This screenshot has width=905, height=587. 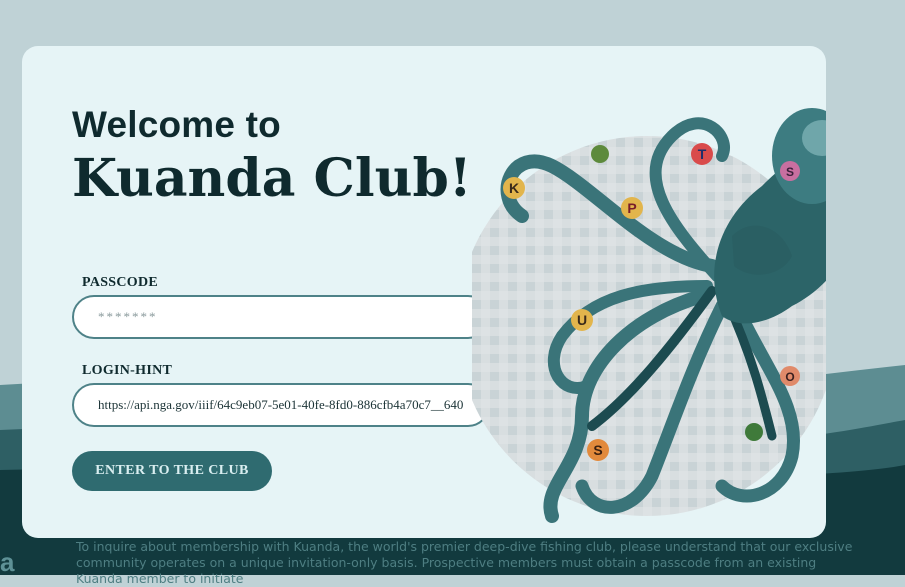 What do you see at coordinates (789, 377) in the screenshot?
I see `svg-text: O` at bounding box center [789, 377].